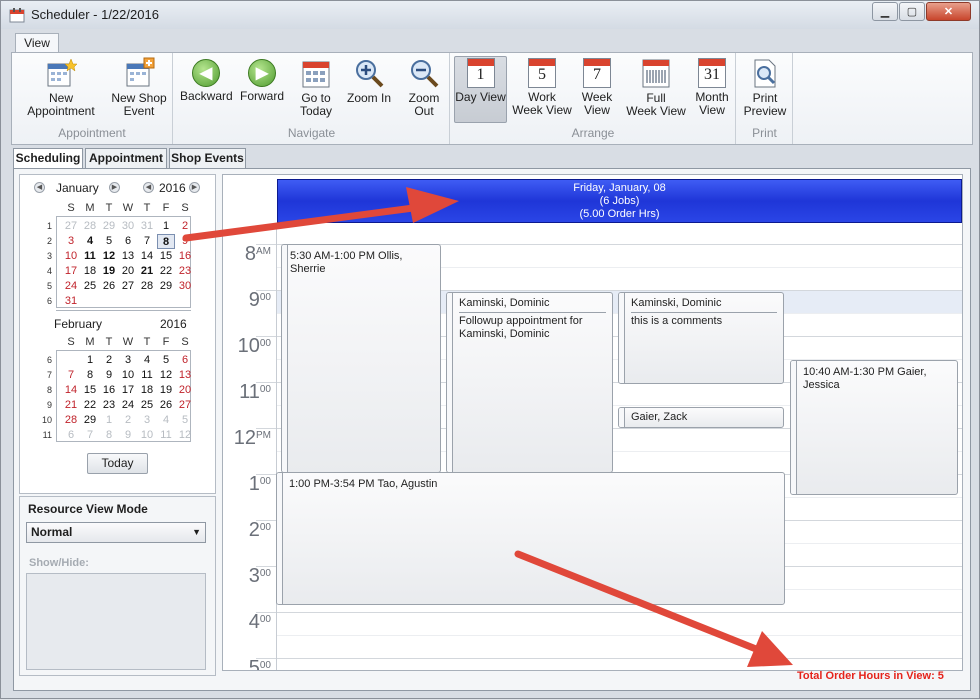 Image resolution: width=980 pixels, height=700 pixels. What do you see at coordinates (874, 427) in the screenshot?
I see `appointment-gaier-jessica: 10:40 AM-1:30 PM Gaier, Jessica` at bounding box center [874, 427].